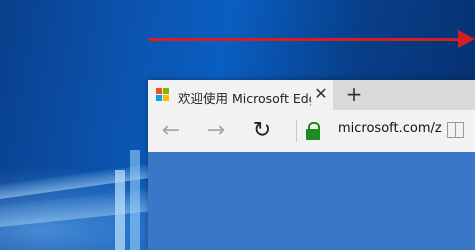  I want to click on annotation-arrow-line, so click(305, 39).